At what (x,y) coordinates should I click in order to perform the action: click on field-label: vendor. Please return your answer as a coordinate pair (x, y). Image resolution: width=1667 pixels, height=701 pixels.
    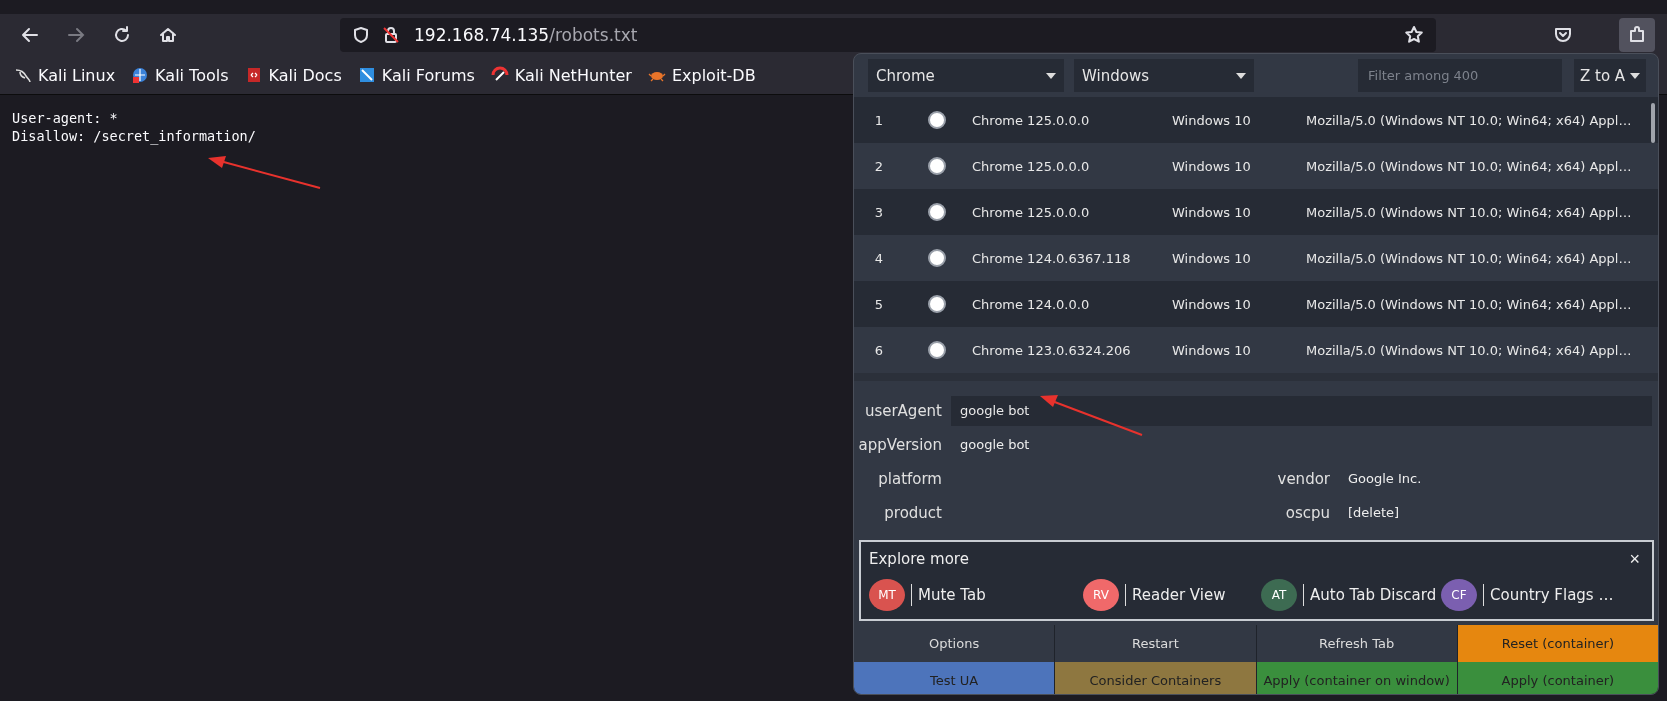
    Looking at the image, I should click on (1303, 478).